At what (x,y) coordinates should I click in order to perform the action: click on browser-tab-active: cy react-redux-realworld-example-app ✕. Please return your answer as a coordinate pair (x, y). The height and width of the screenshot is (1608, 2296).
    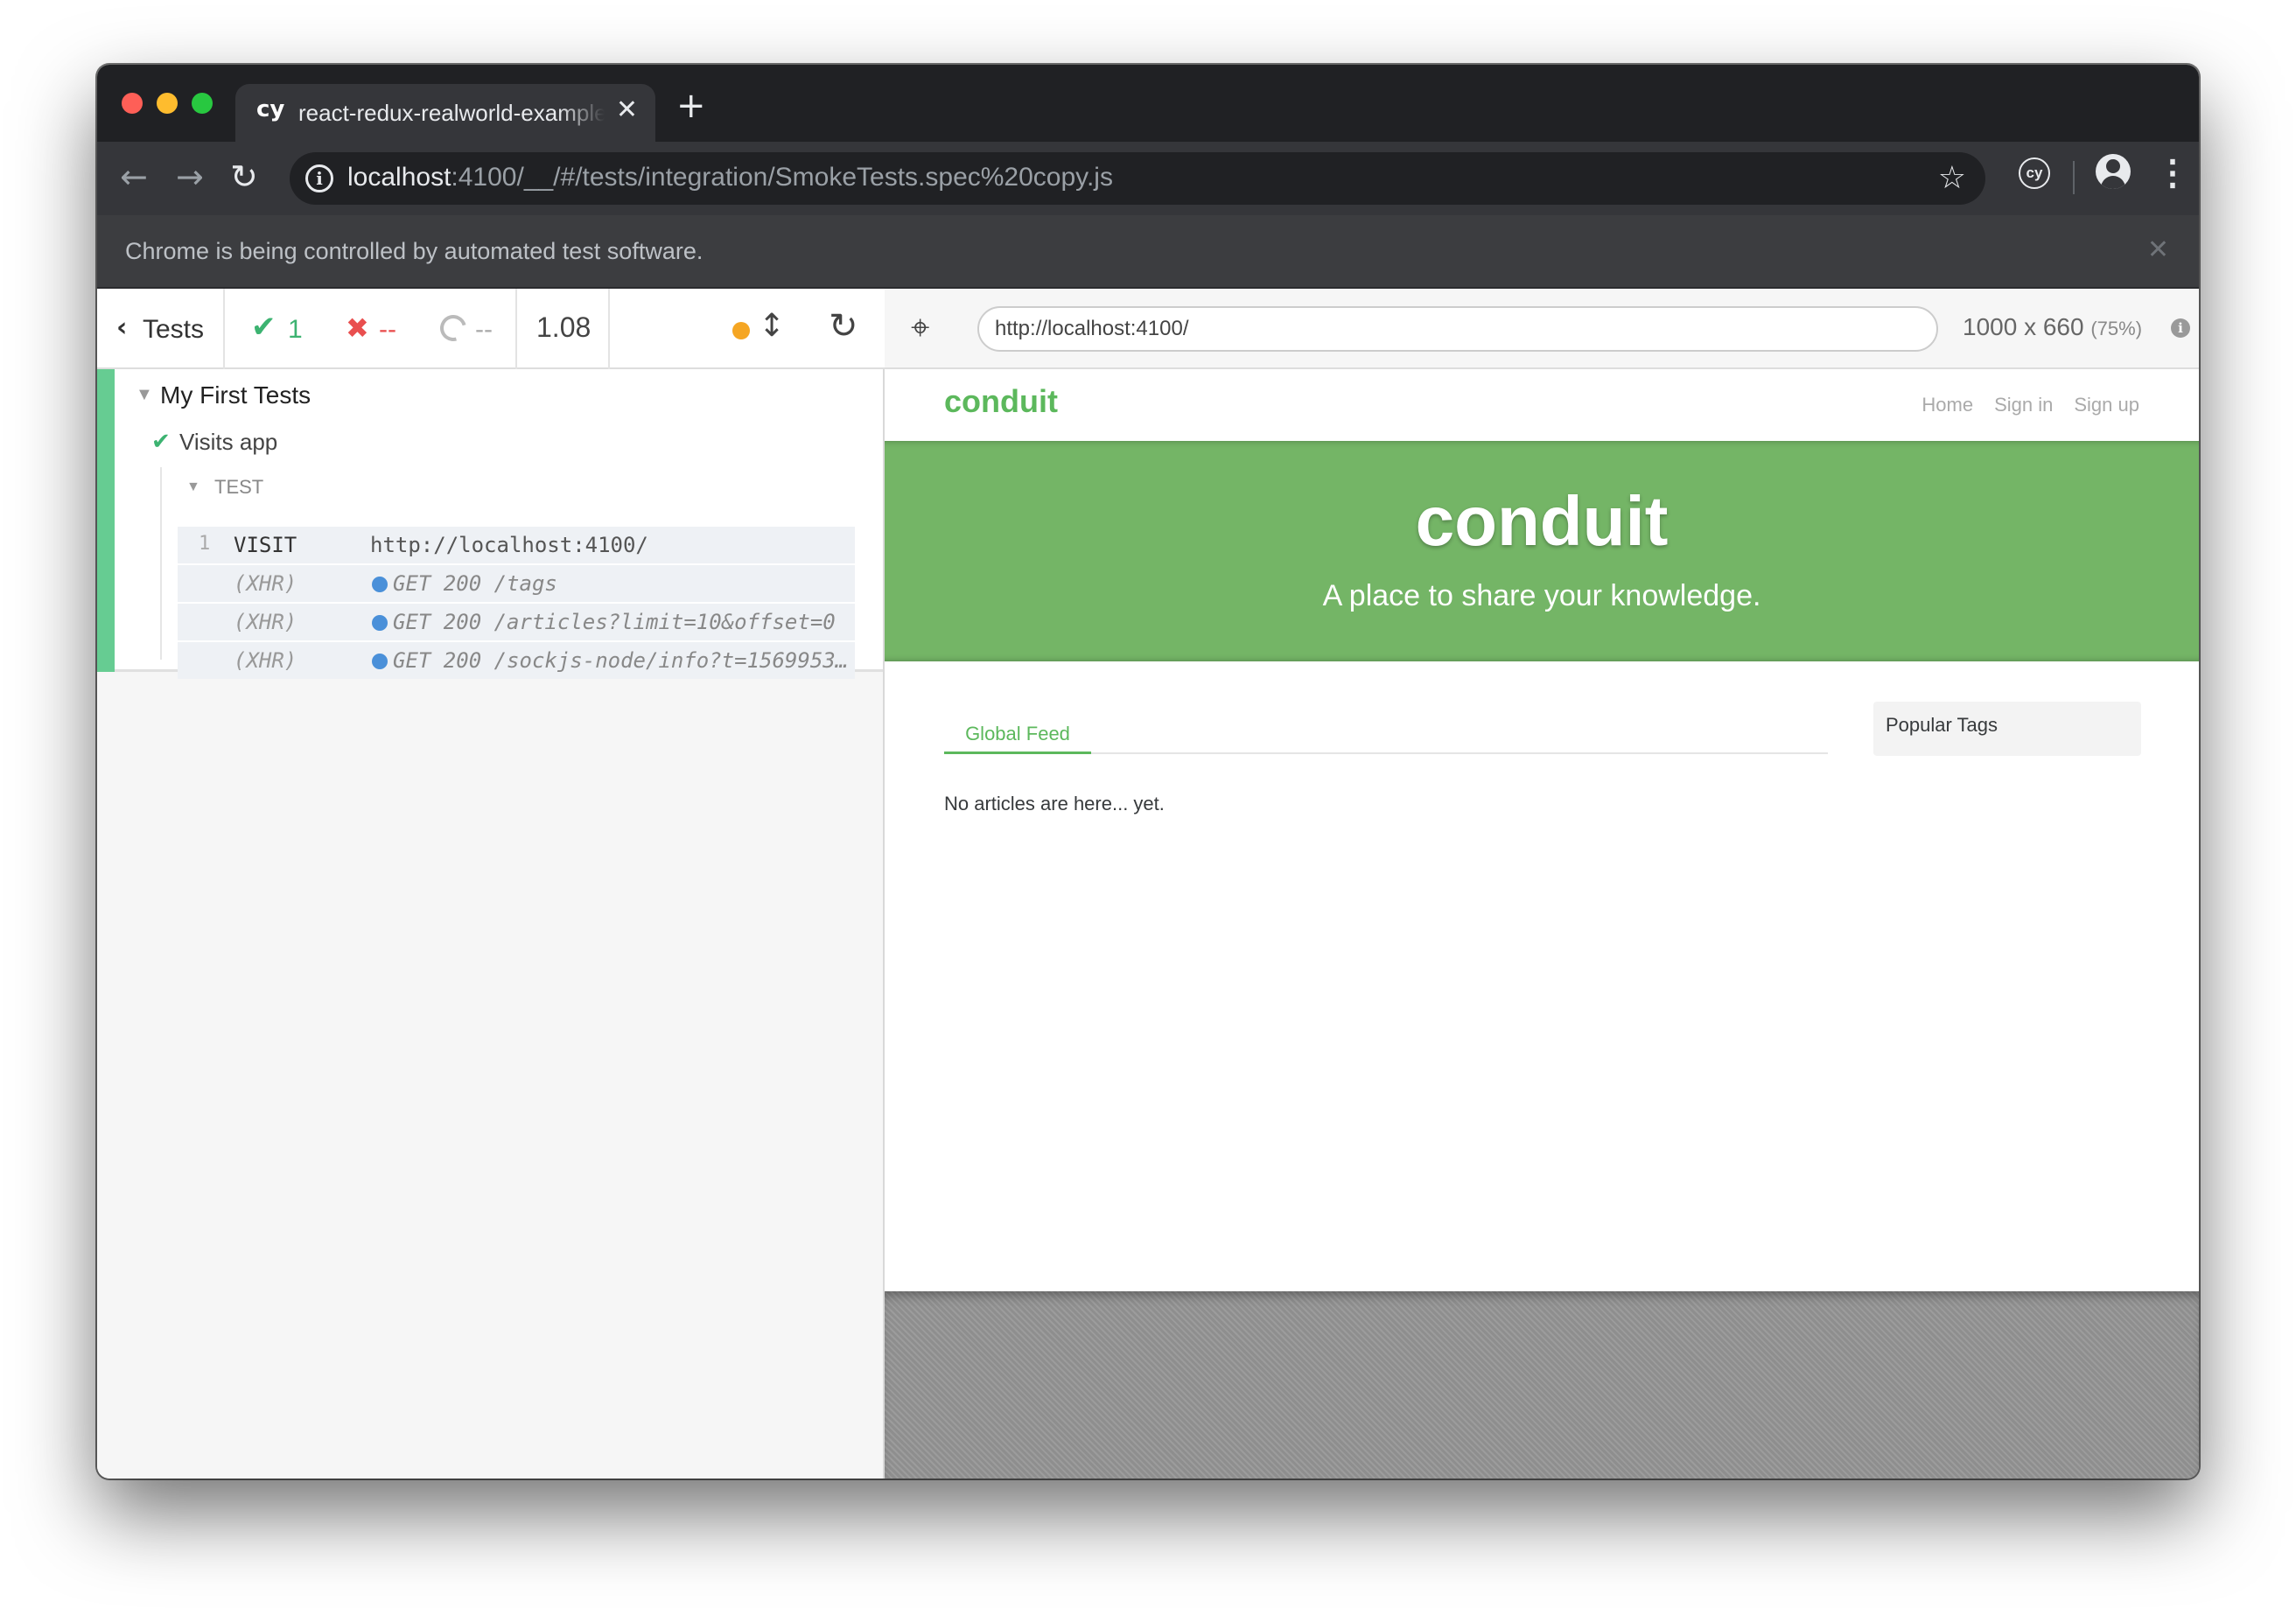
    Looking at the image, I should click on (445, 113).